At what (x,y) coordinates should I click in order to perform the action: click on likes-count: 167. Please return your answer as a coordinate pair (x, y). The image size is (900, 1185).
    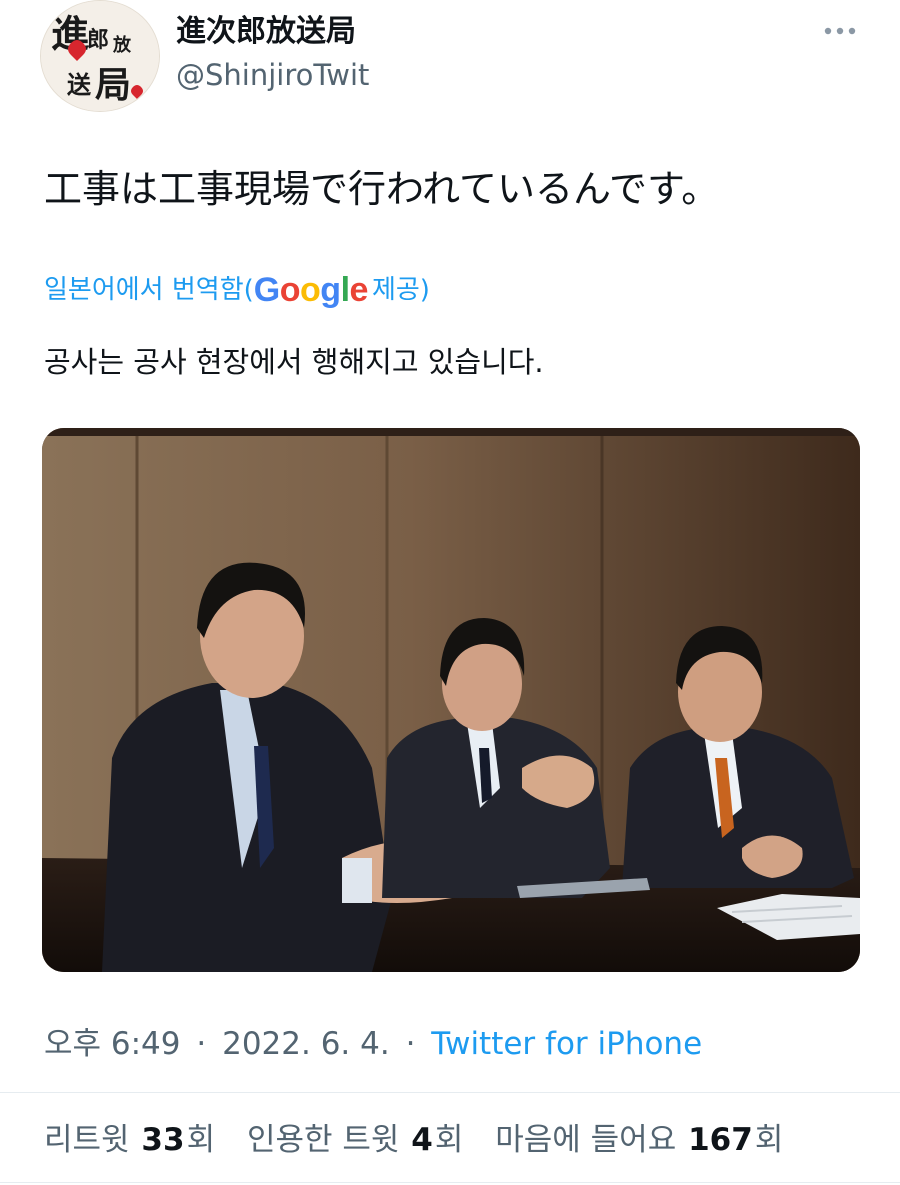
    Looking at the image, I should click on (720, 1140).